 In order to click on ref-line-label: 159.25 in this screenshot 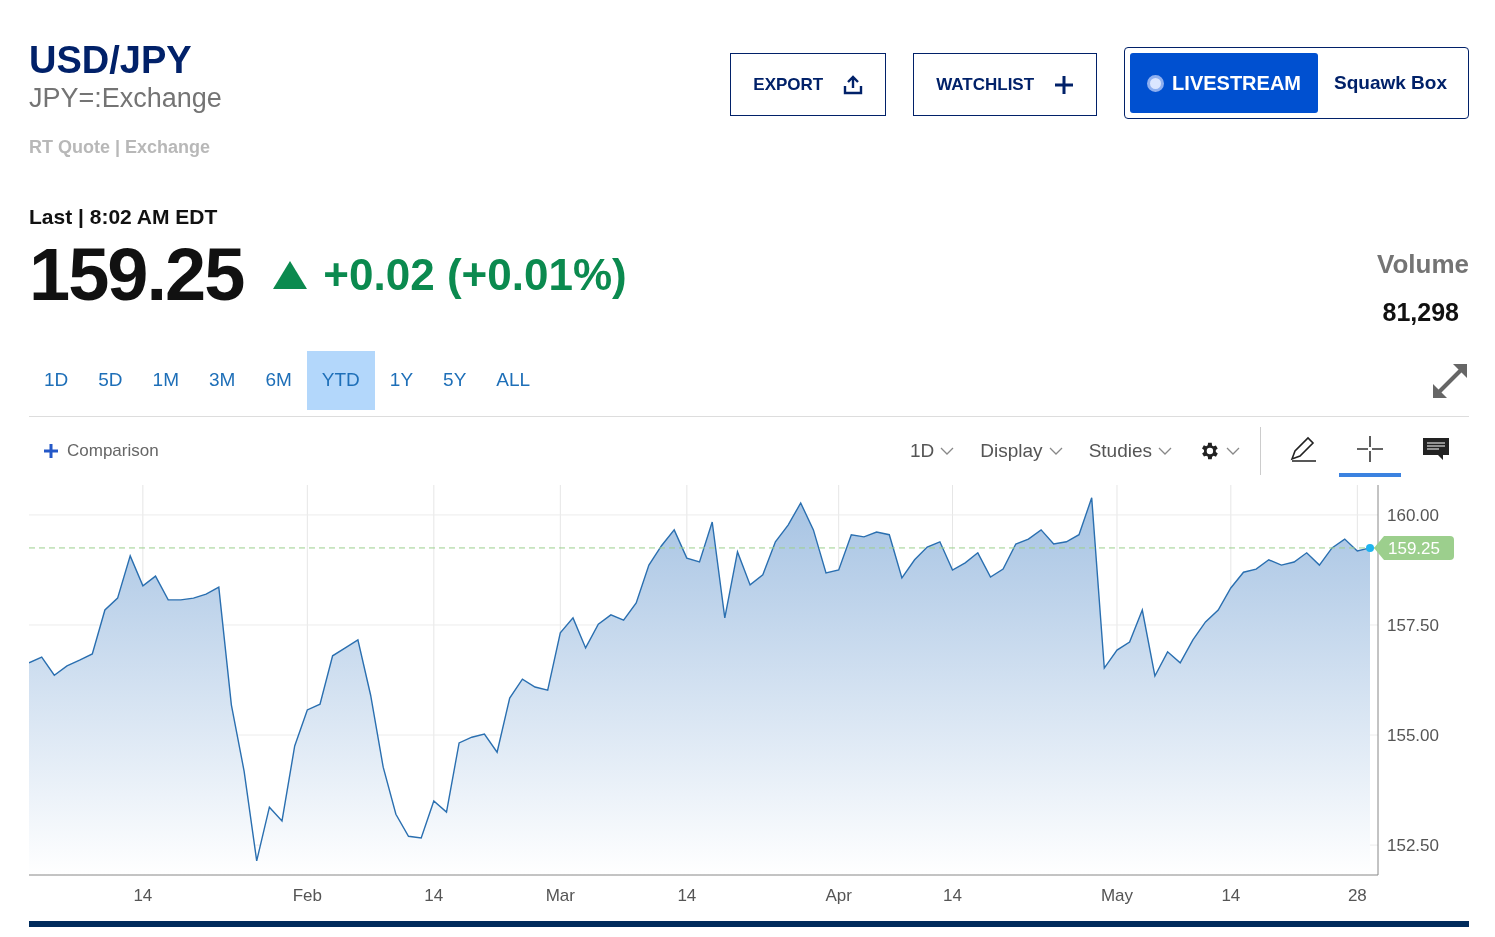, I will do `click(1414, 548)`.